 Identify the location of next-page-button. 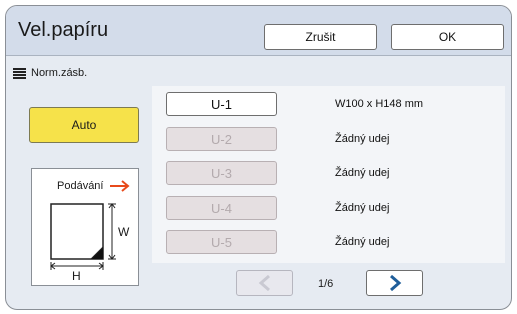
(394, 283).